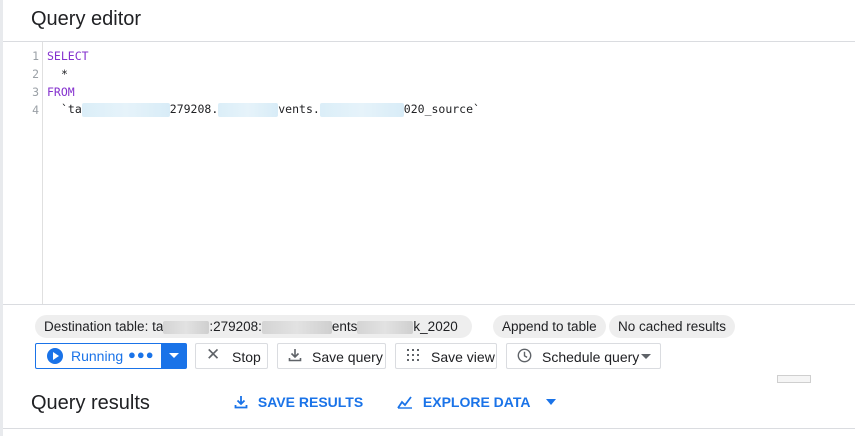  I want to click on save-view-button: Save view, so click(446, 356).